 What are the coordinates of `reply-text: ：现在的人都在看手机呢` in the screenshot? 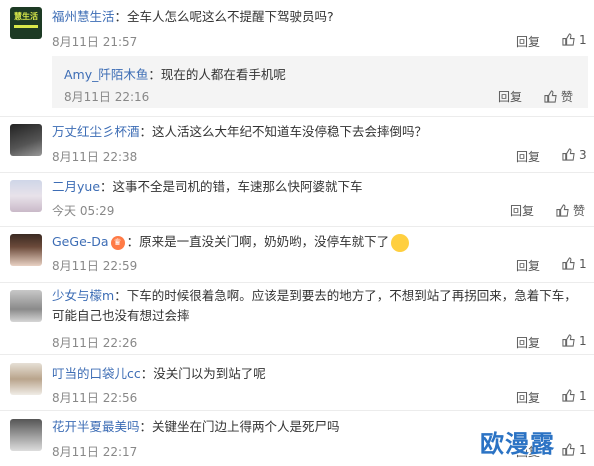 It's located at (217, 74).